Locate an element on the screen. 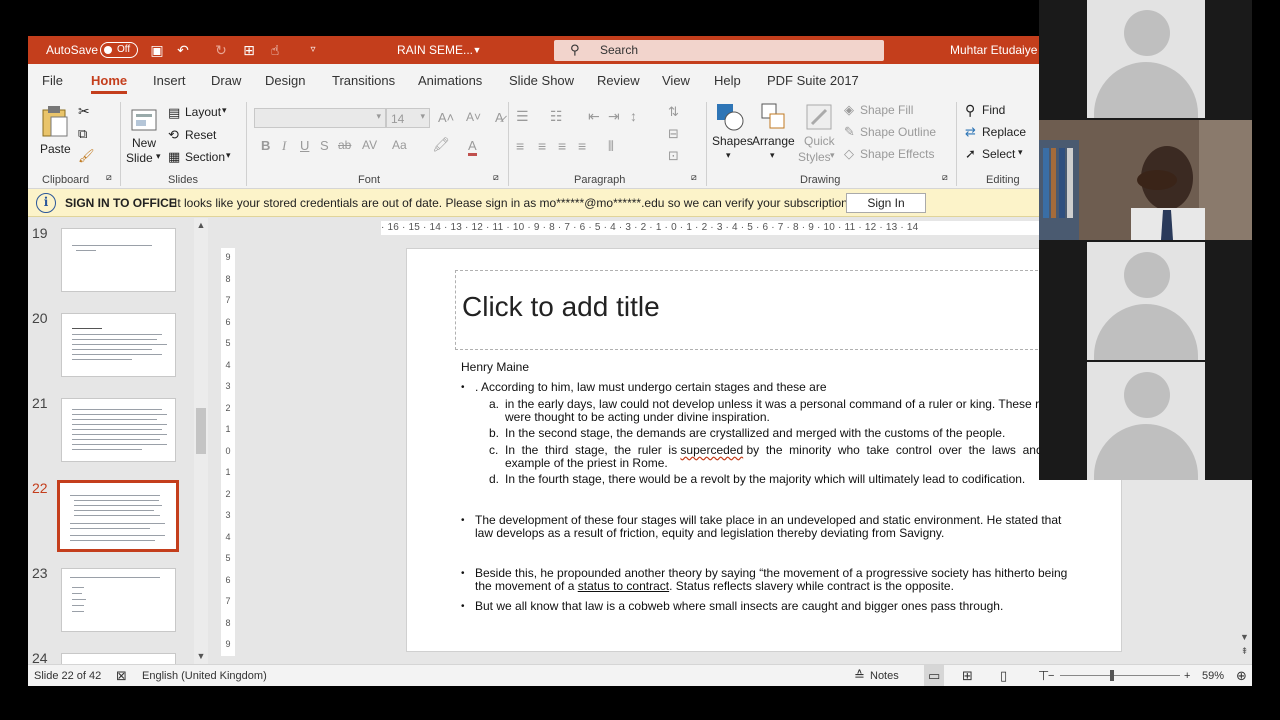 The width and height of the screenshot is (1280, 720). tab-view: View is located at coordinates (676, 80).